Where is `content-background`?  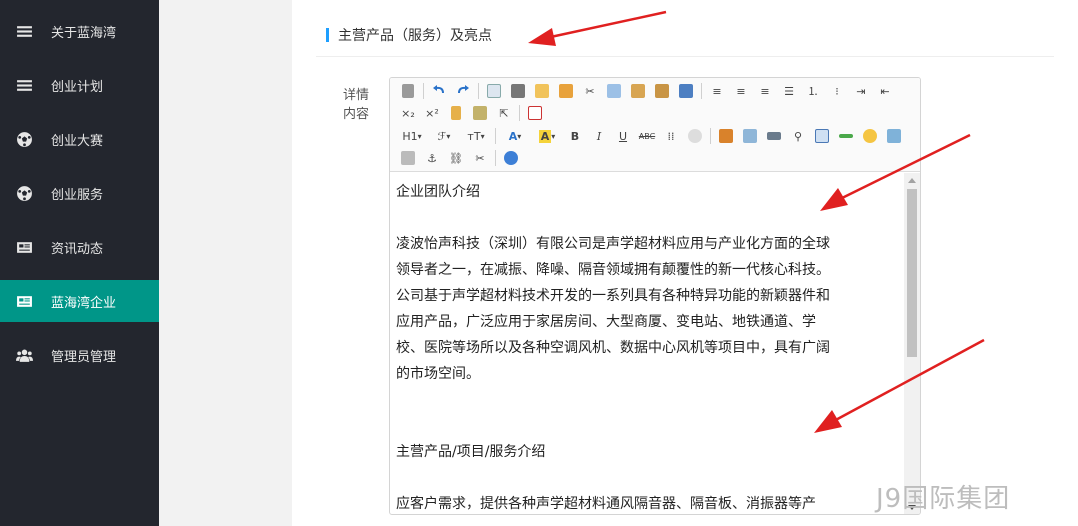 content-background is located at coordinates (225, 263).